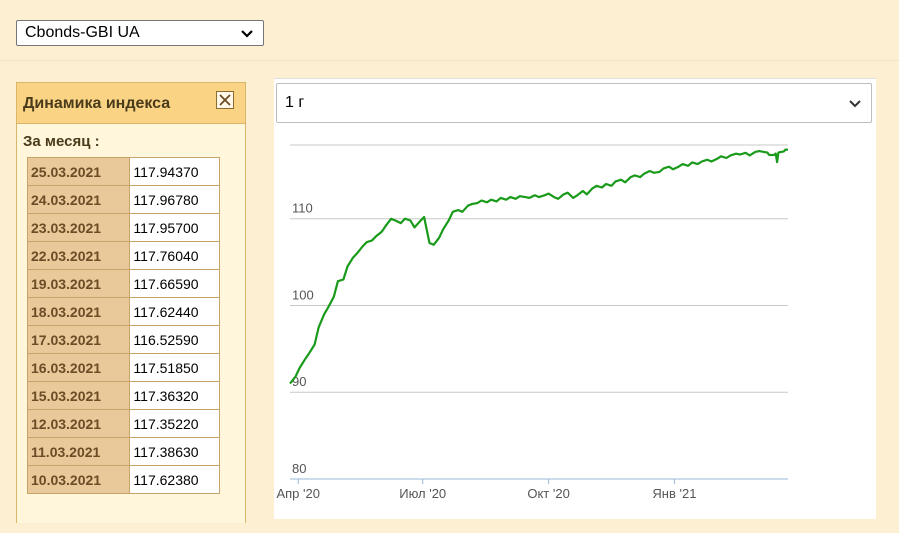 This screenshot has height=533, width=899. Describe the element at coordinates (174, 171) in the screenshot. I see `row-value: 117.94370` at that location.